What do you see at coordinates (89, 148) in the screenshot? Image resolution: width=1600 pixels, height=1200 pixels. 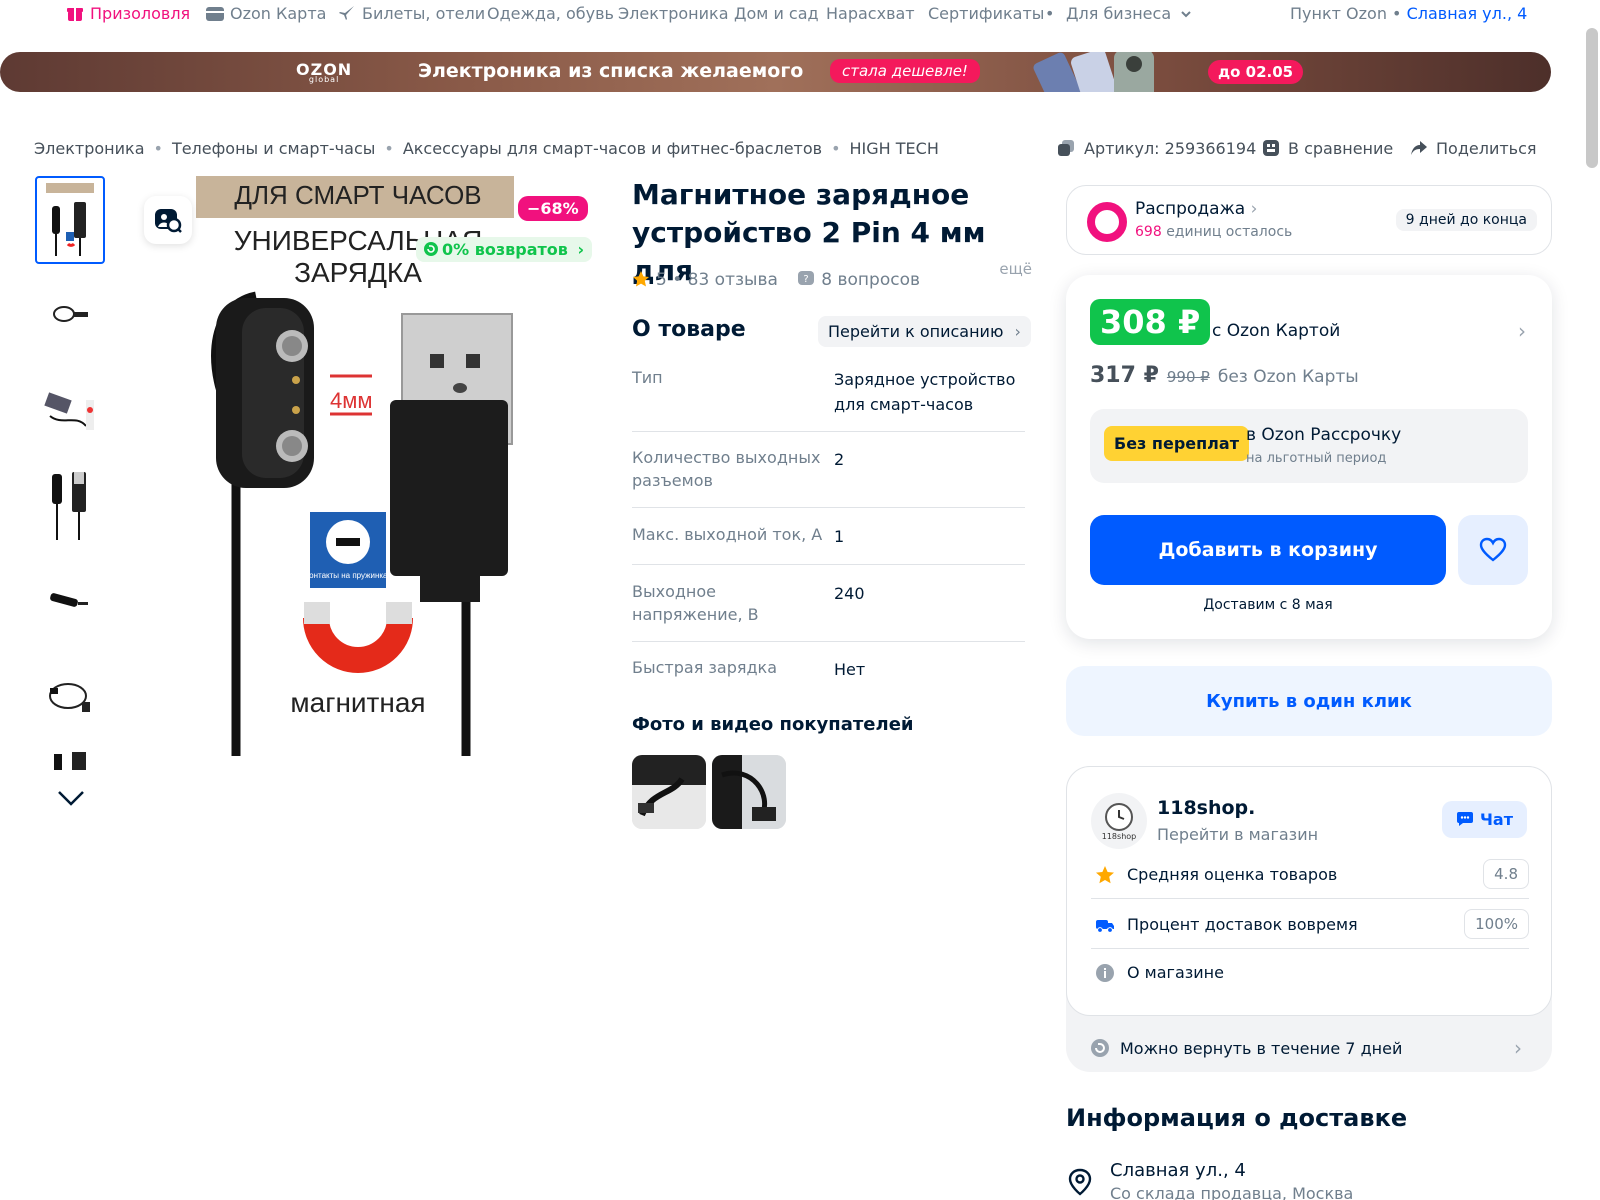 I see `breadcrumb-item: Электроника` at bounding box center [89, 148].